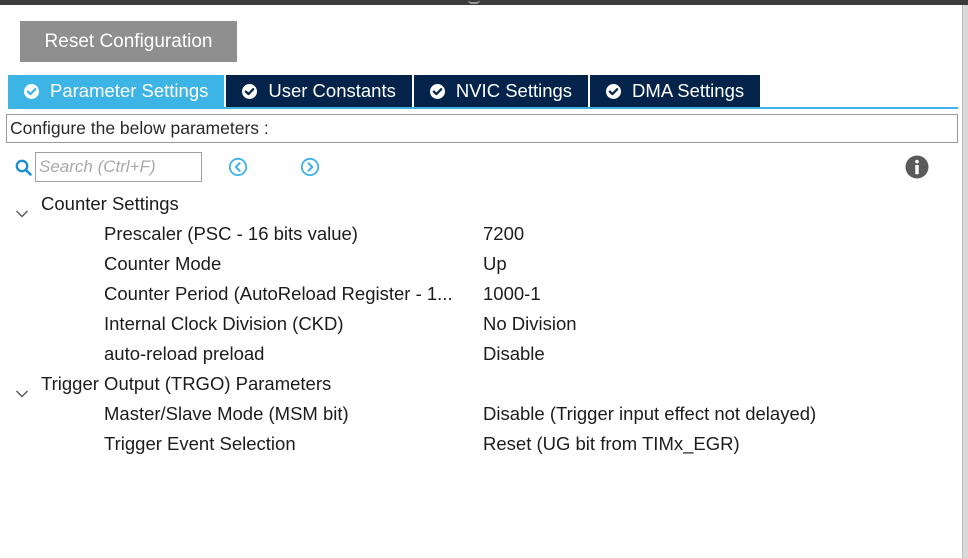  I want to click on tab-underline, so click(483, 108).